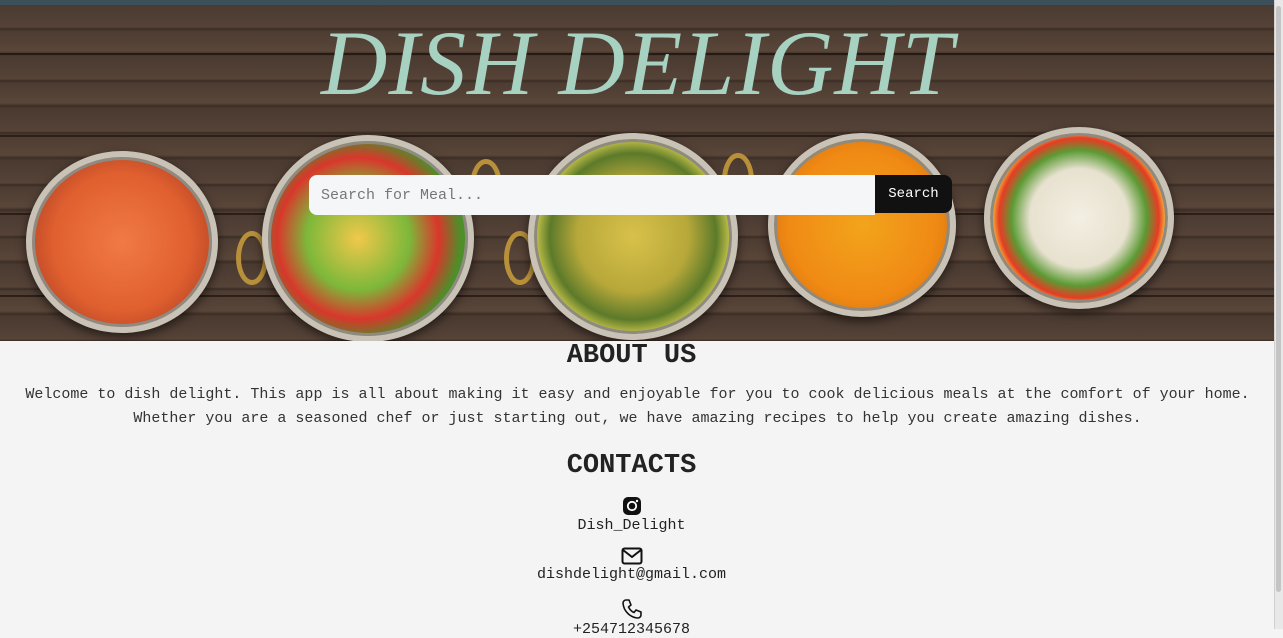  I want to click on salad-bowl-image, so click(368, 238).